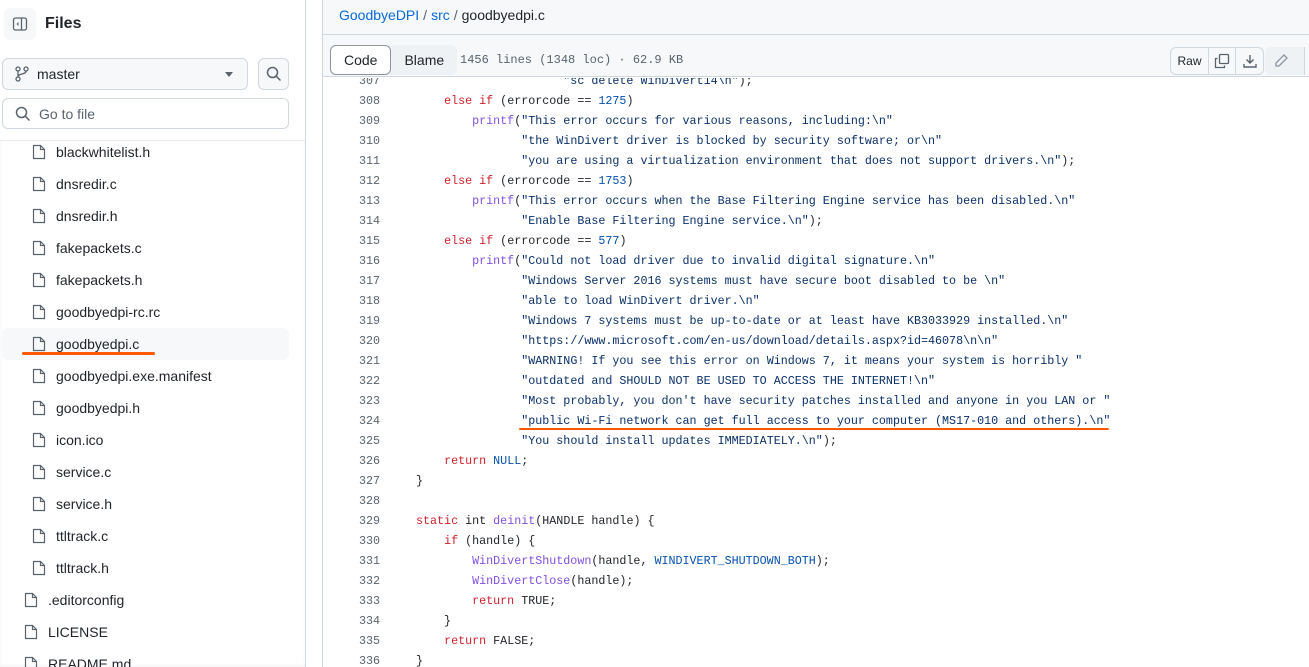 The image size is (1309, 667). I want to click on file-tree-item: goodbyedpi.exe.manifest, so click(145, 376).